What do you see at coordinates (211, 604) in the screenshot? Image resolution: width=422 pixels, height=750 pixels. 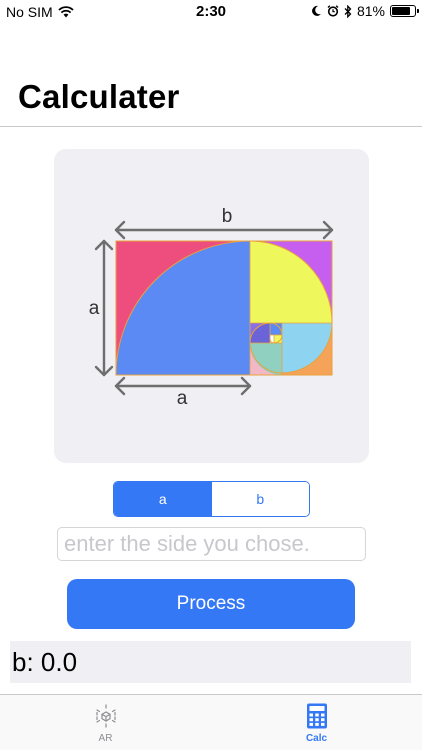 I see `process-button: Process` at bounding box center [211, 604].